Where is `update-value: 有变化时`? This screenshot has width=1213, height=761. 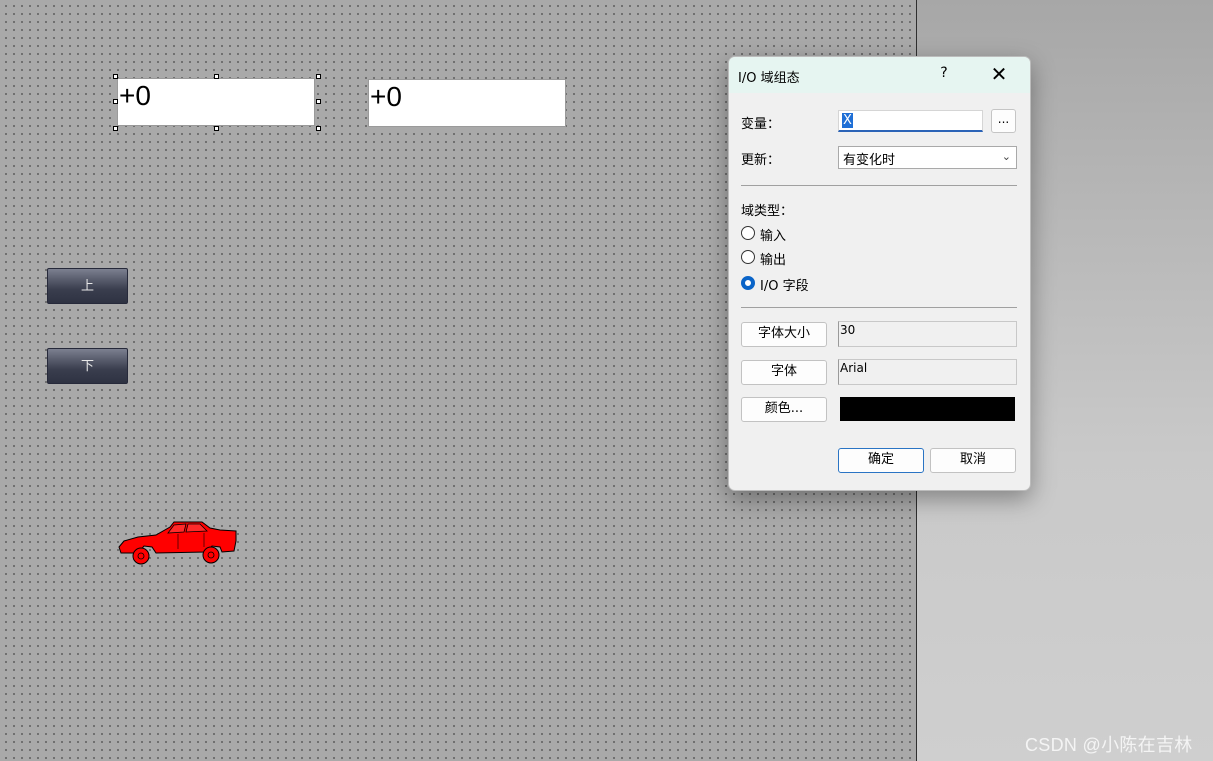
update-value: 有变化时 is located at coordinates (869, 160).